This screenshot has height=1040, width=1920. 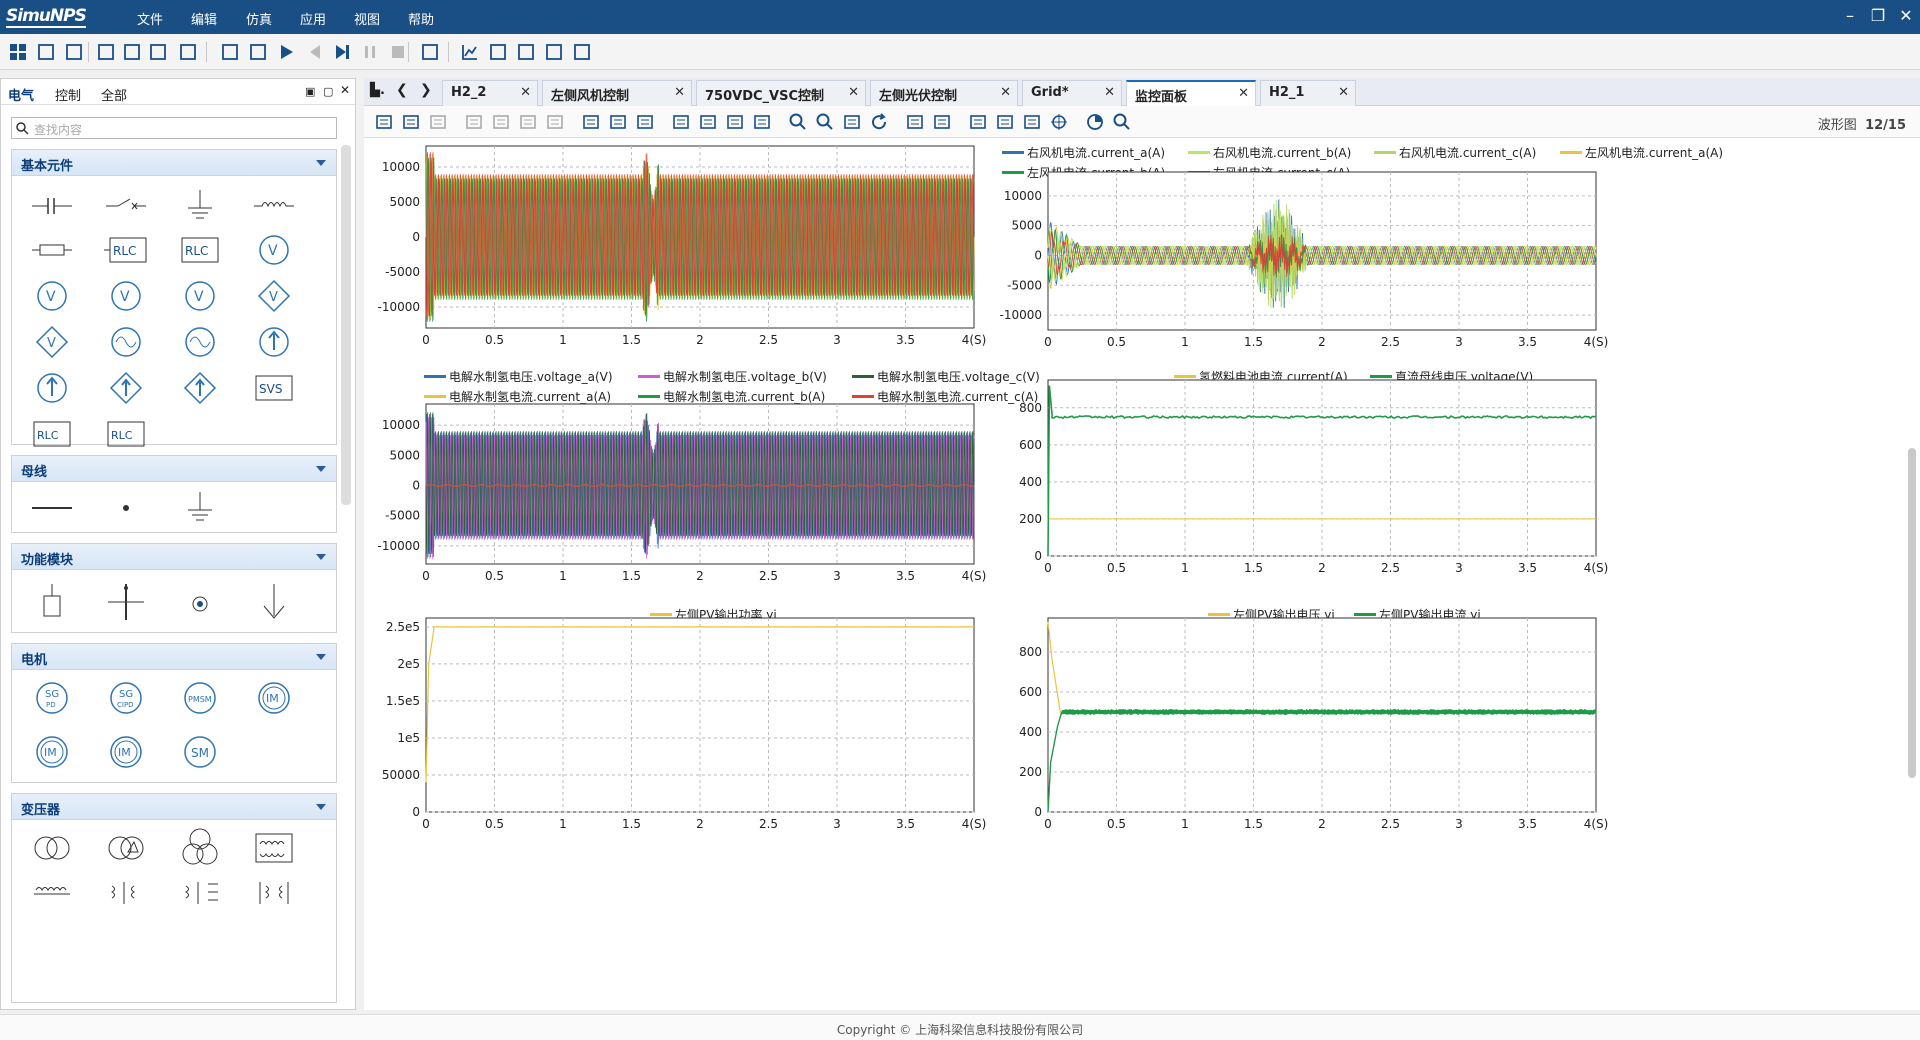 I want to click on axis-x-icon, so click(x=1005, y=122).